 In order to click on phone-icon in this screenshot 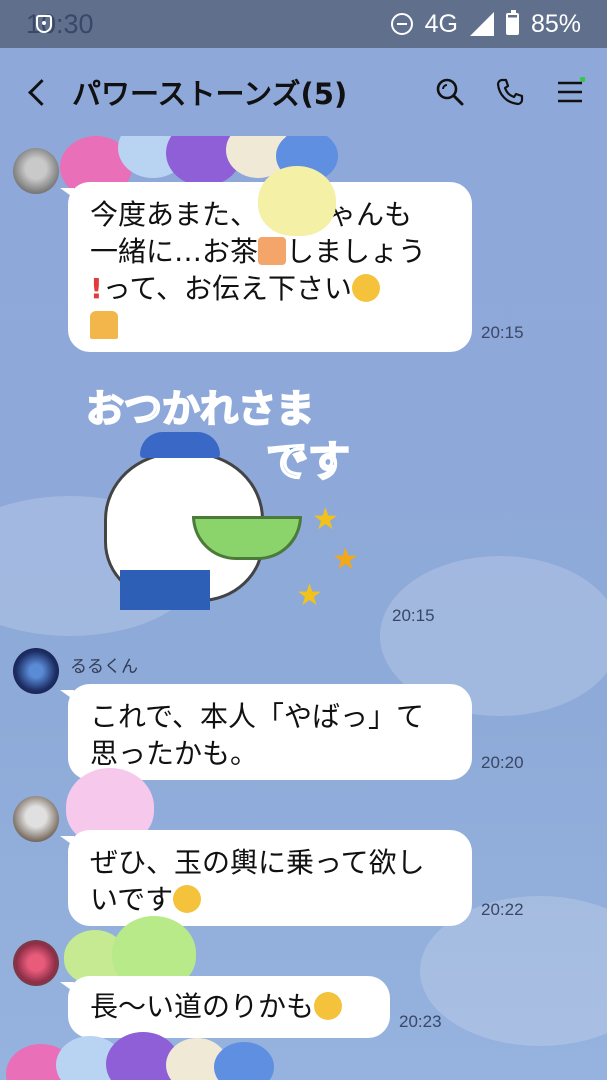, I will do `click(510, 92)`.